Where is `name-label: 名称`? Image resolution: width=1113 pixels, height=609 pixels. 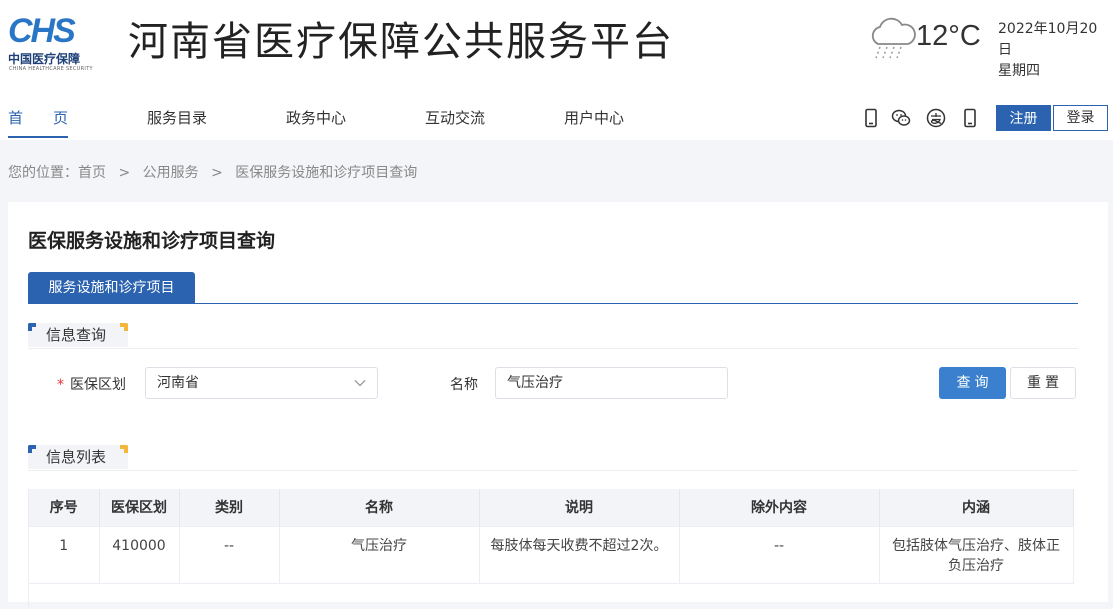 name-label: 名称 is located at coordinates (464, 385).